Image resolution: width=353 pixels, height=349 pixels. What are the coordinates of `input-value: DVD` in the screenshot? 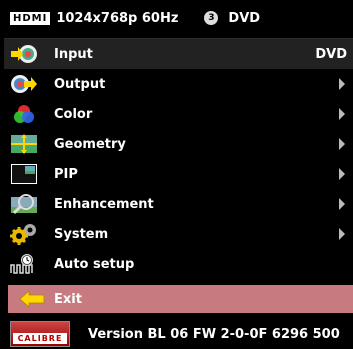 It's located at (331, 54).